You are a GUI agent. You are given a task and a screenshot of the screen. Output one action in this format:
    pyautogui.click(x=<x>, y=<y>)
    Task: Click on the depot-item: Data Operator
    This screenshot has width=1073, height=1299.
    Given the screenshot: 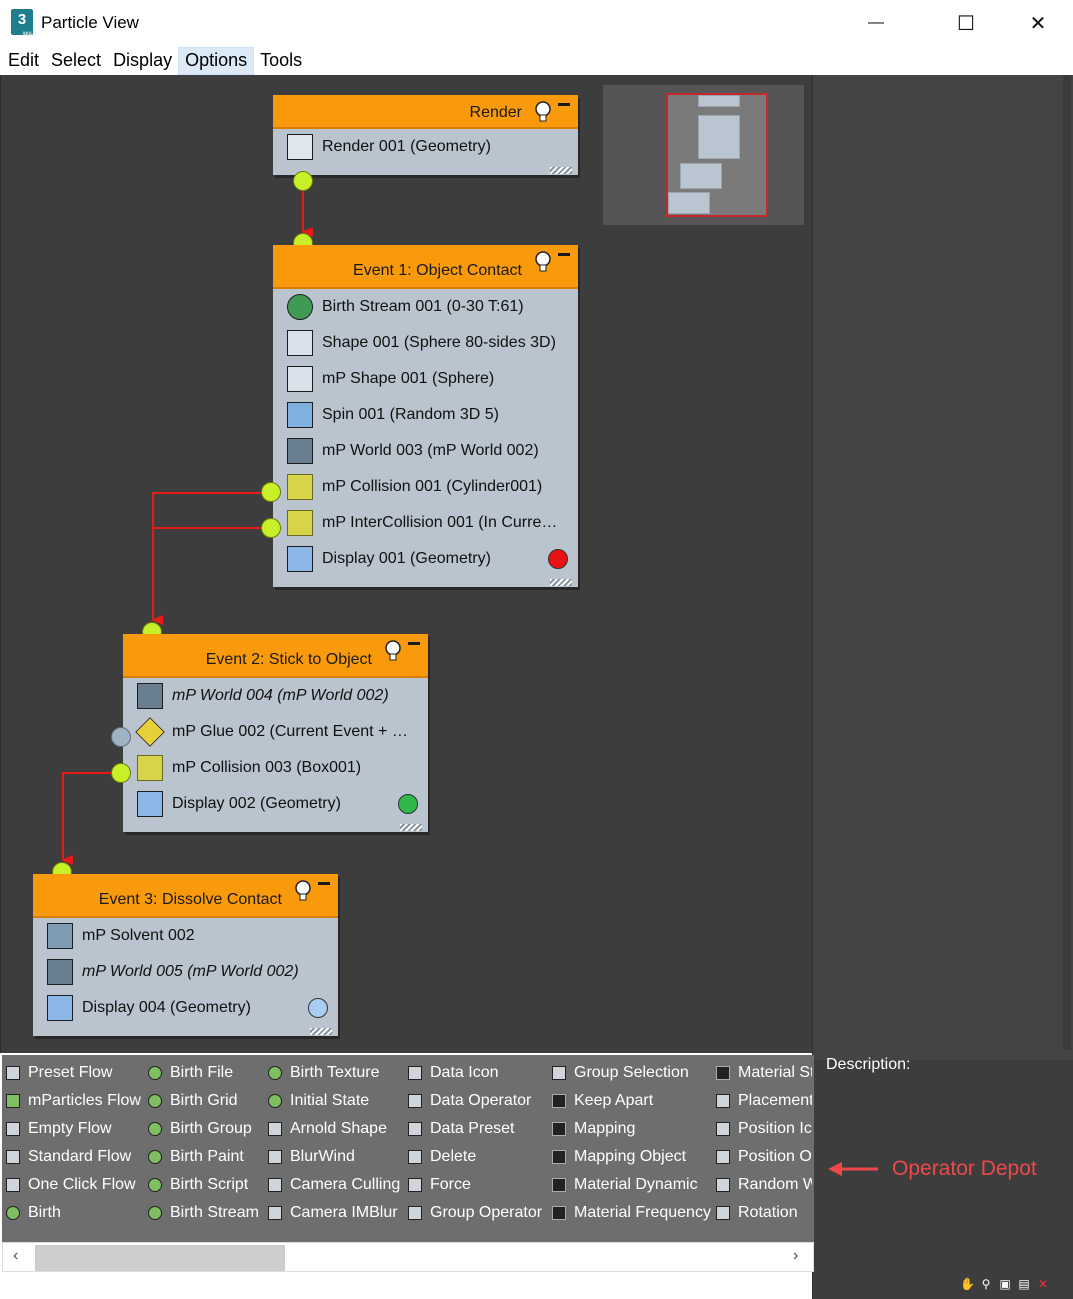 What is the action you would take?
    pyautogui.click(x=475, y=1101)
    